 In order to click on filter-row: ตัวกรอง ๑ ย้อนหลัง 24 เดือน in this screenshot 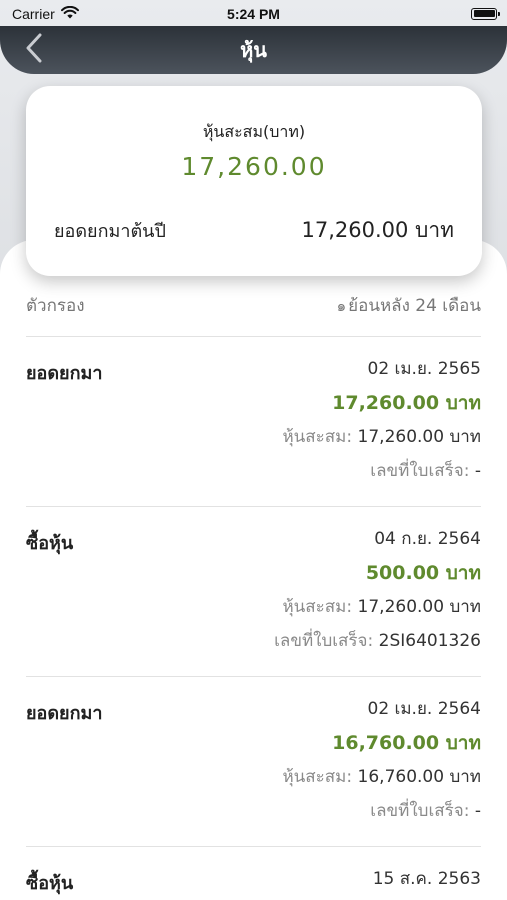, I will do `click(253, 305)`.